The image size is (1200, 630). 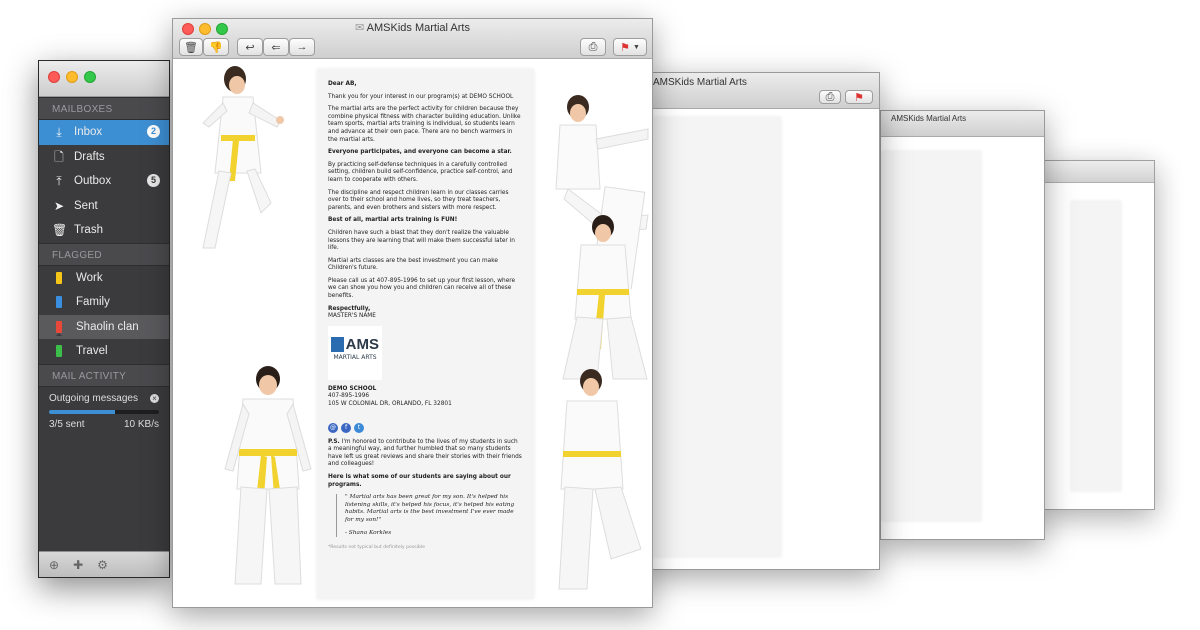 What do you see at coordinates (390, 404) in the screenshot?
I see `school-address: 105 W COLONIAL DR, ORLANDO, FL 32801` at bounding box center [390, 404].